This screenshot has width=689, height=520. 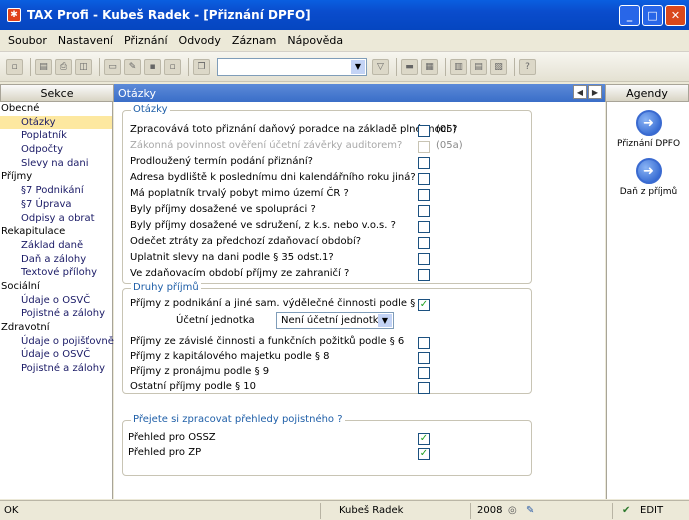 What do you see at coordinates (498, 66) in the screenshot?
I see `grid3-icon: ▧` at bounding box center [498, 66].